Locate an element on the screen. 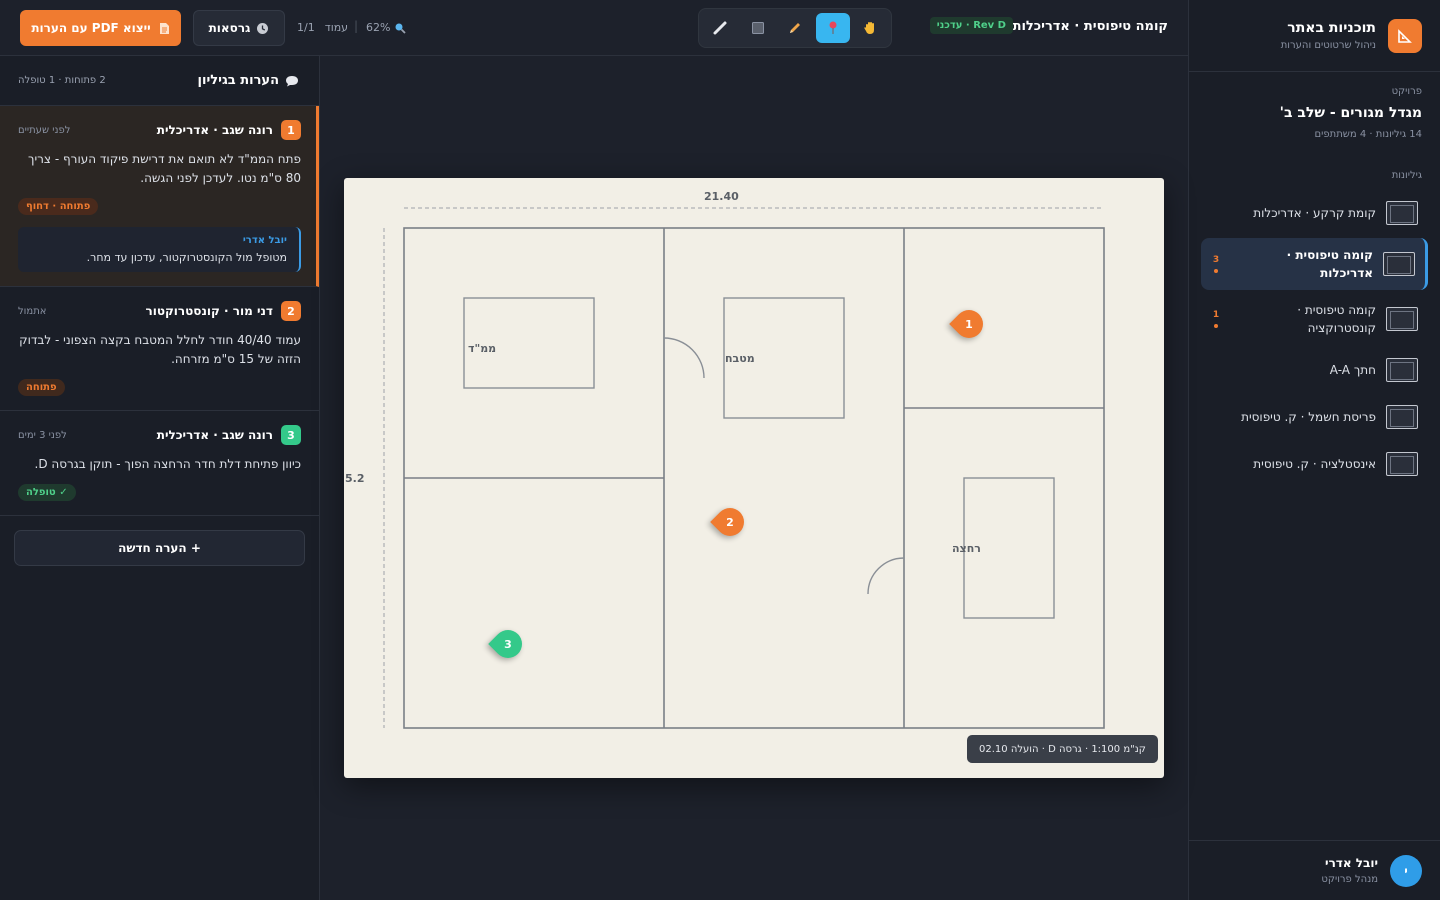  sheet-item: קומה טיפוסית · קונסטרוקציה 1 is located at coordinates (1314, 319).